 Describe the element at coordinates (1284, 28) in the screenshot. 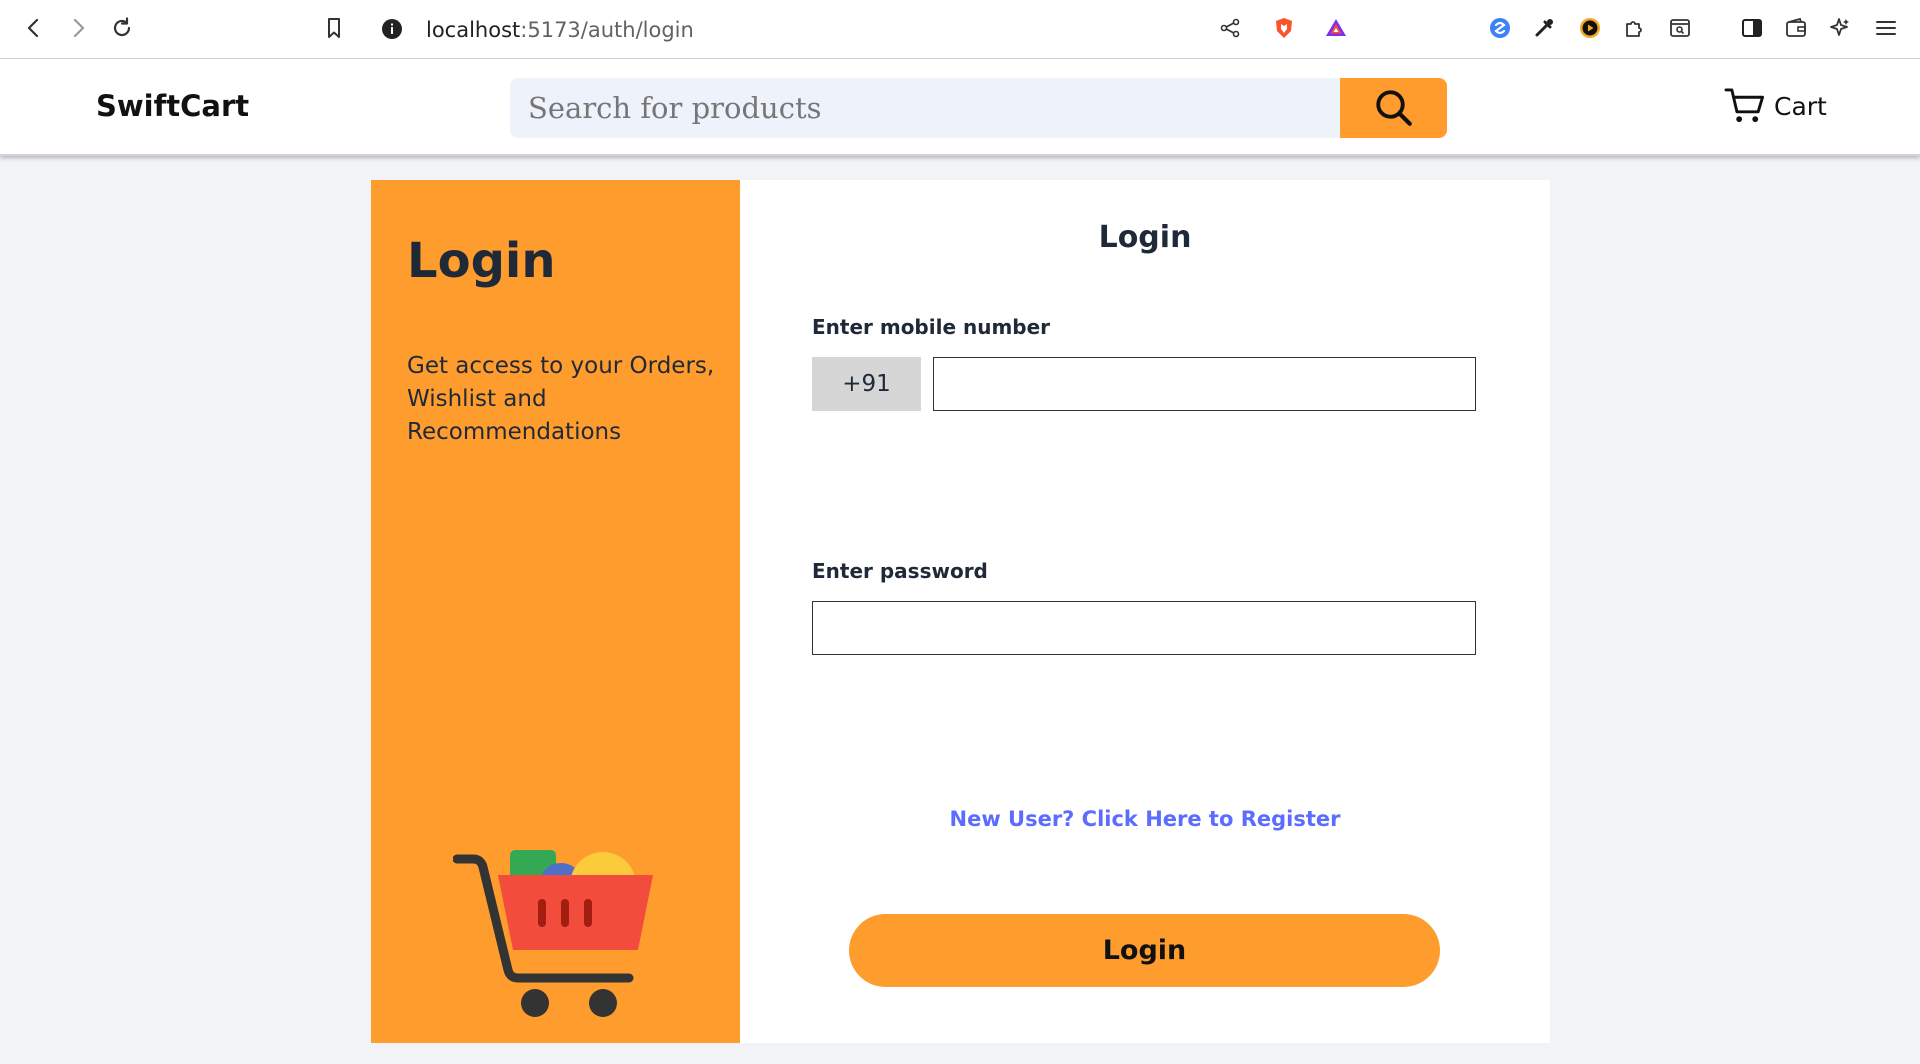

I see `brave-shields-icon` at that location.